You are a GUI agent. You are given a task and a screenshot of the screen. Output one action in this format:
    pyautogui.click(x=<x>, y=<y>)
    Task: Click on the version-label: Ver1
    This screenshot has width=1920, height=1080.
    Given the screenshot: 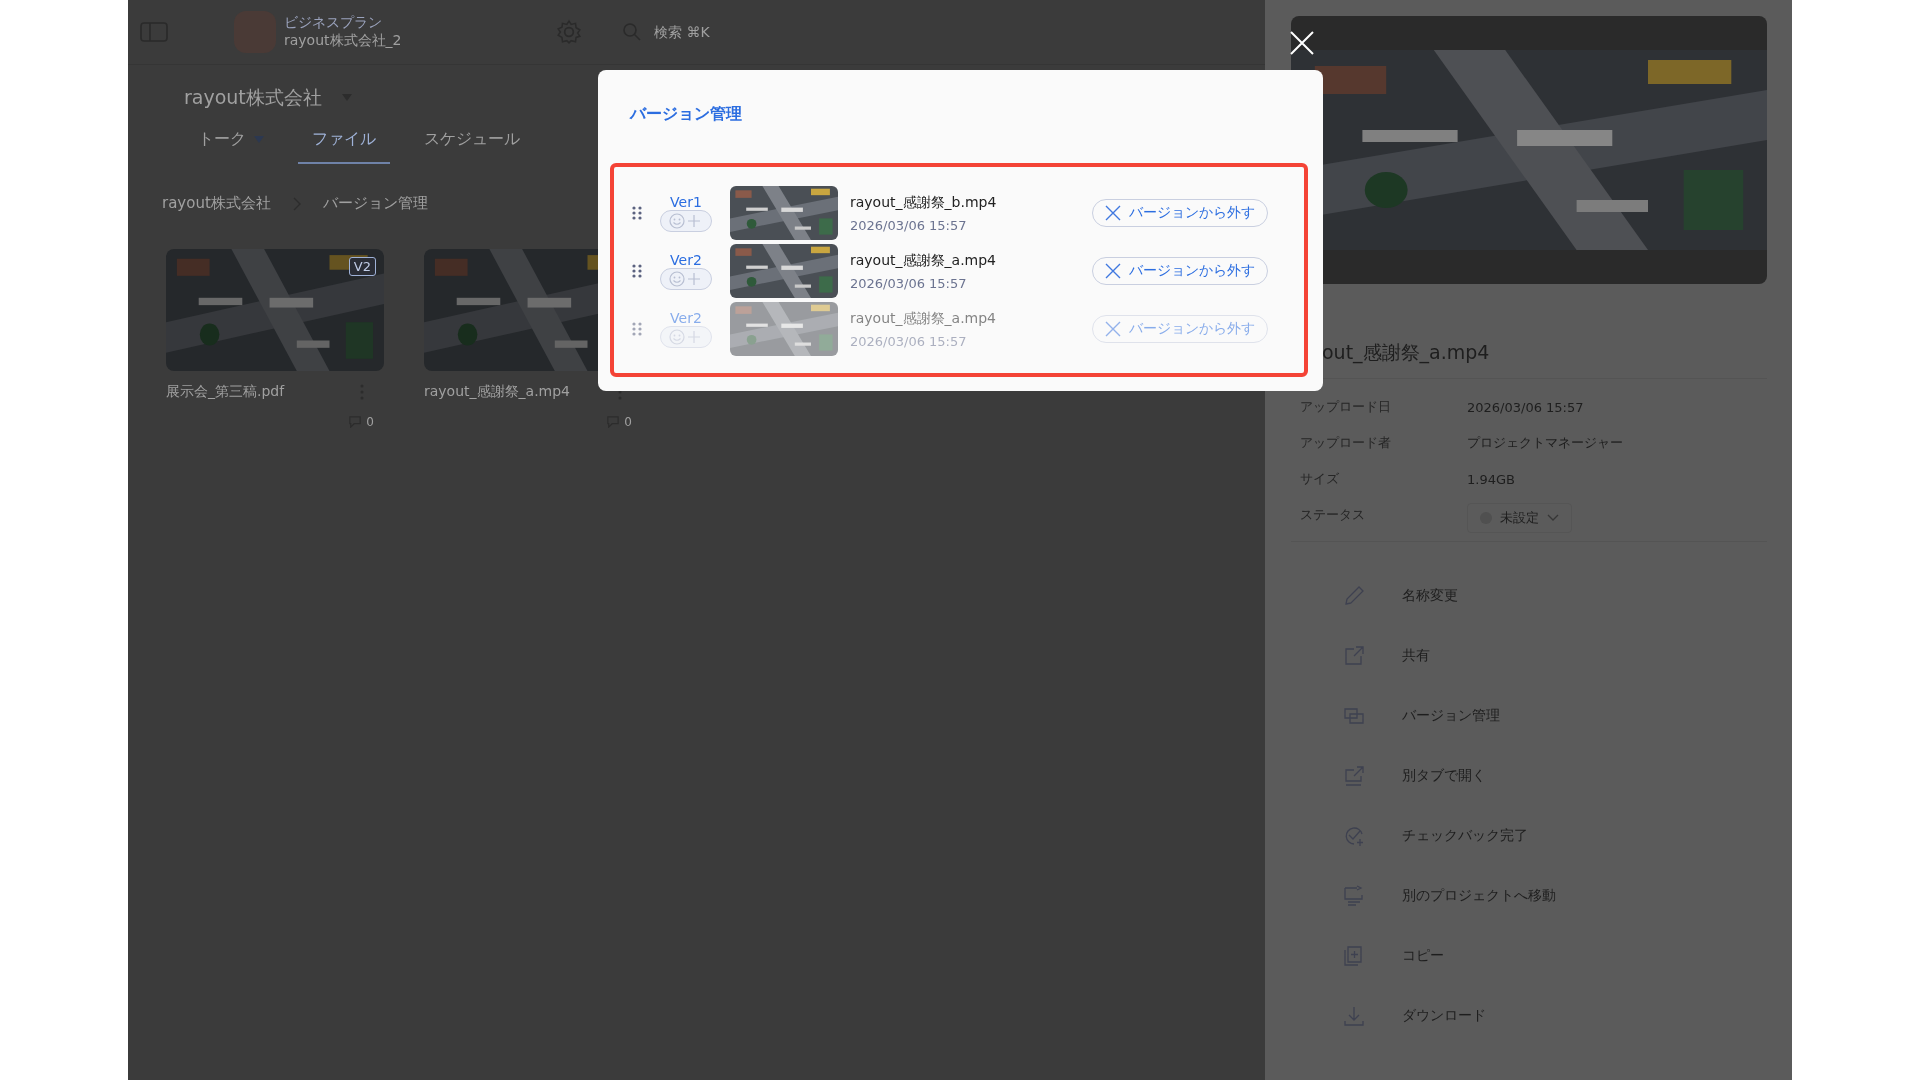 What is the action you would take?
    pyautogui.click(x=686, y=202)
    